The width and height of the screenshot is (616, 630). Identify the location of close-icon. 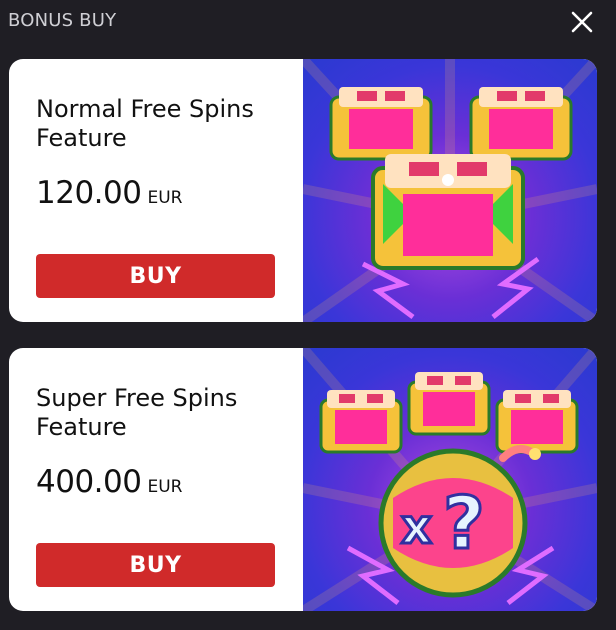
(582, 22).